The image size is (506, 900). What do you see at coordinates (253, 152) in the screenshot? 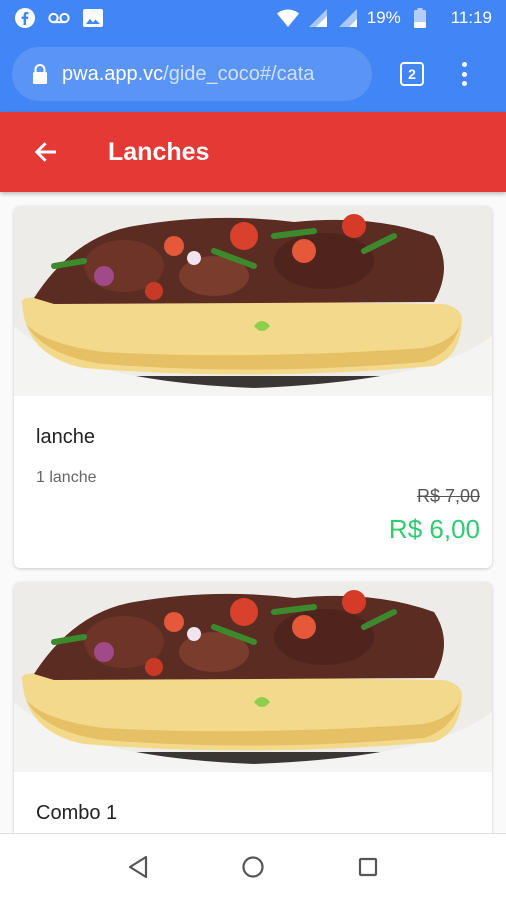
I see `app-header: Lanches` at bounding box center [253, 152].